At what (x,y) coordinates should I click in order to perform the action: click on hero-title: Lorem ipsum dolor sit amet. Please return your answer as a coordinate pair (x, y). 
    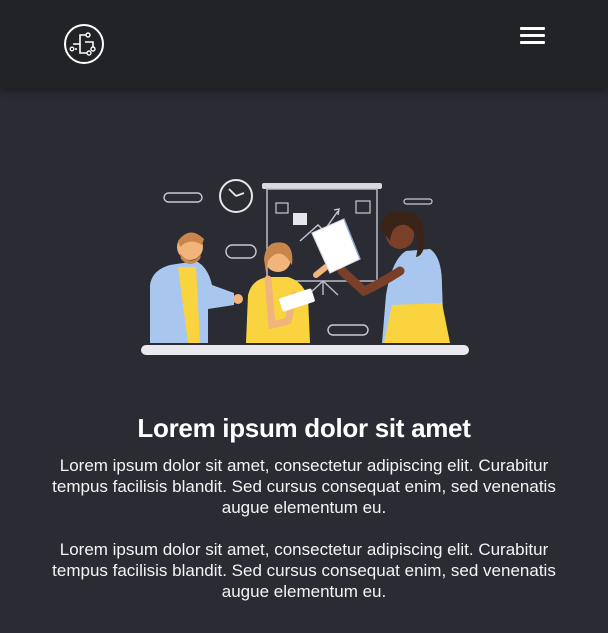
    Looking at the image, I should click on (304, 428).